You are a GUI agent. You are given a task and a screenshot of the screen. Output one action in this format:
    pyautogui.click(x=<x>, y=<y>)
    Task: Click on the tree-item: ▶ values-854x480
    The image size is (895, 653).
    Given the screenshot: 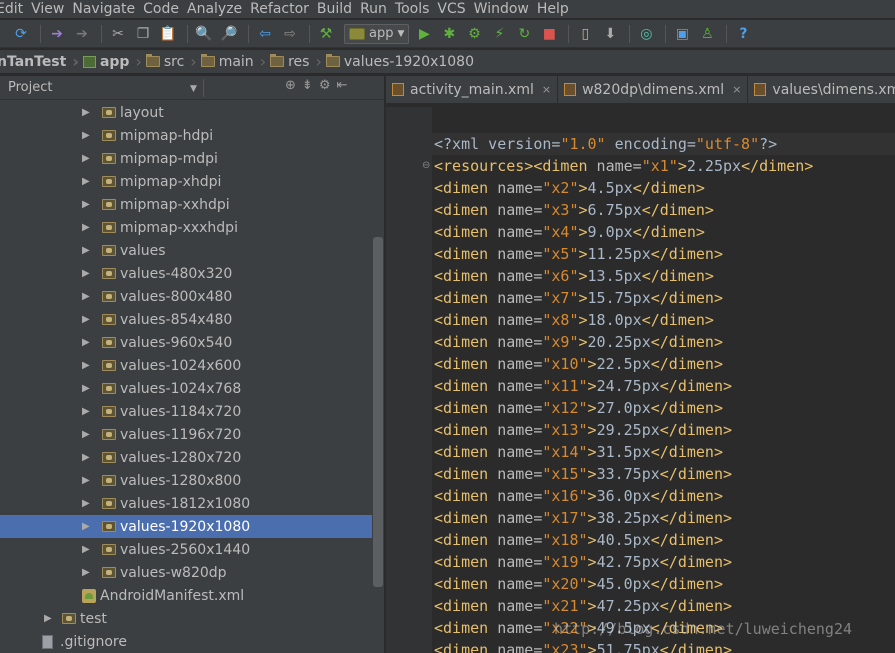 What is the action you would take?
    pyautogui.click(x=186, y=319)
    